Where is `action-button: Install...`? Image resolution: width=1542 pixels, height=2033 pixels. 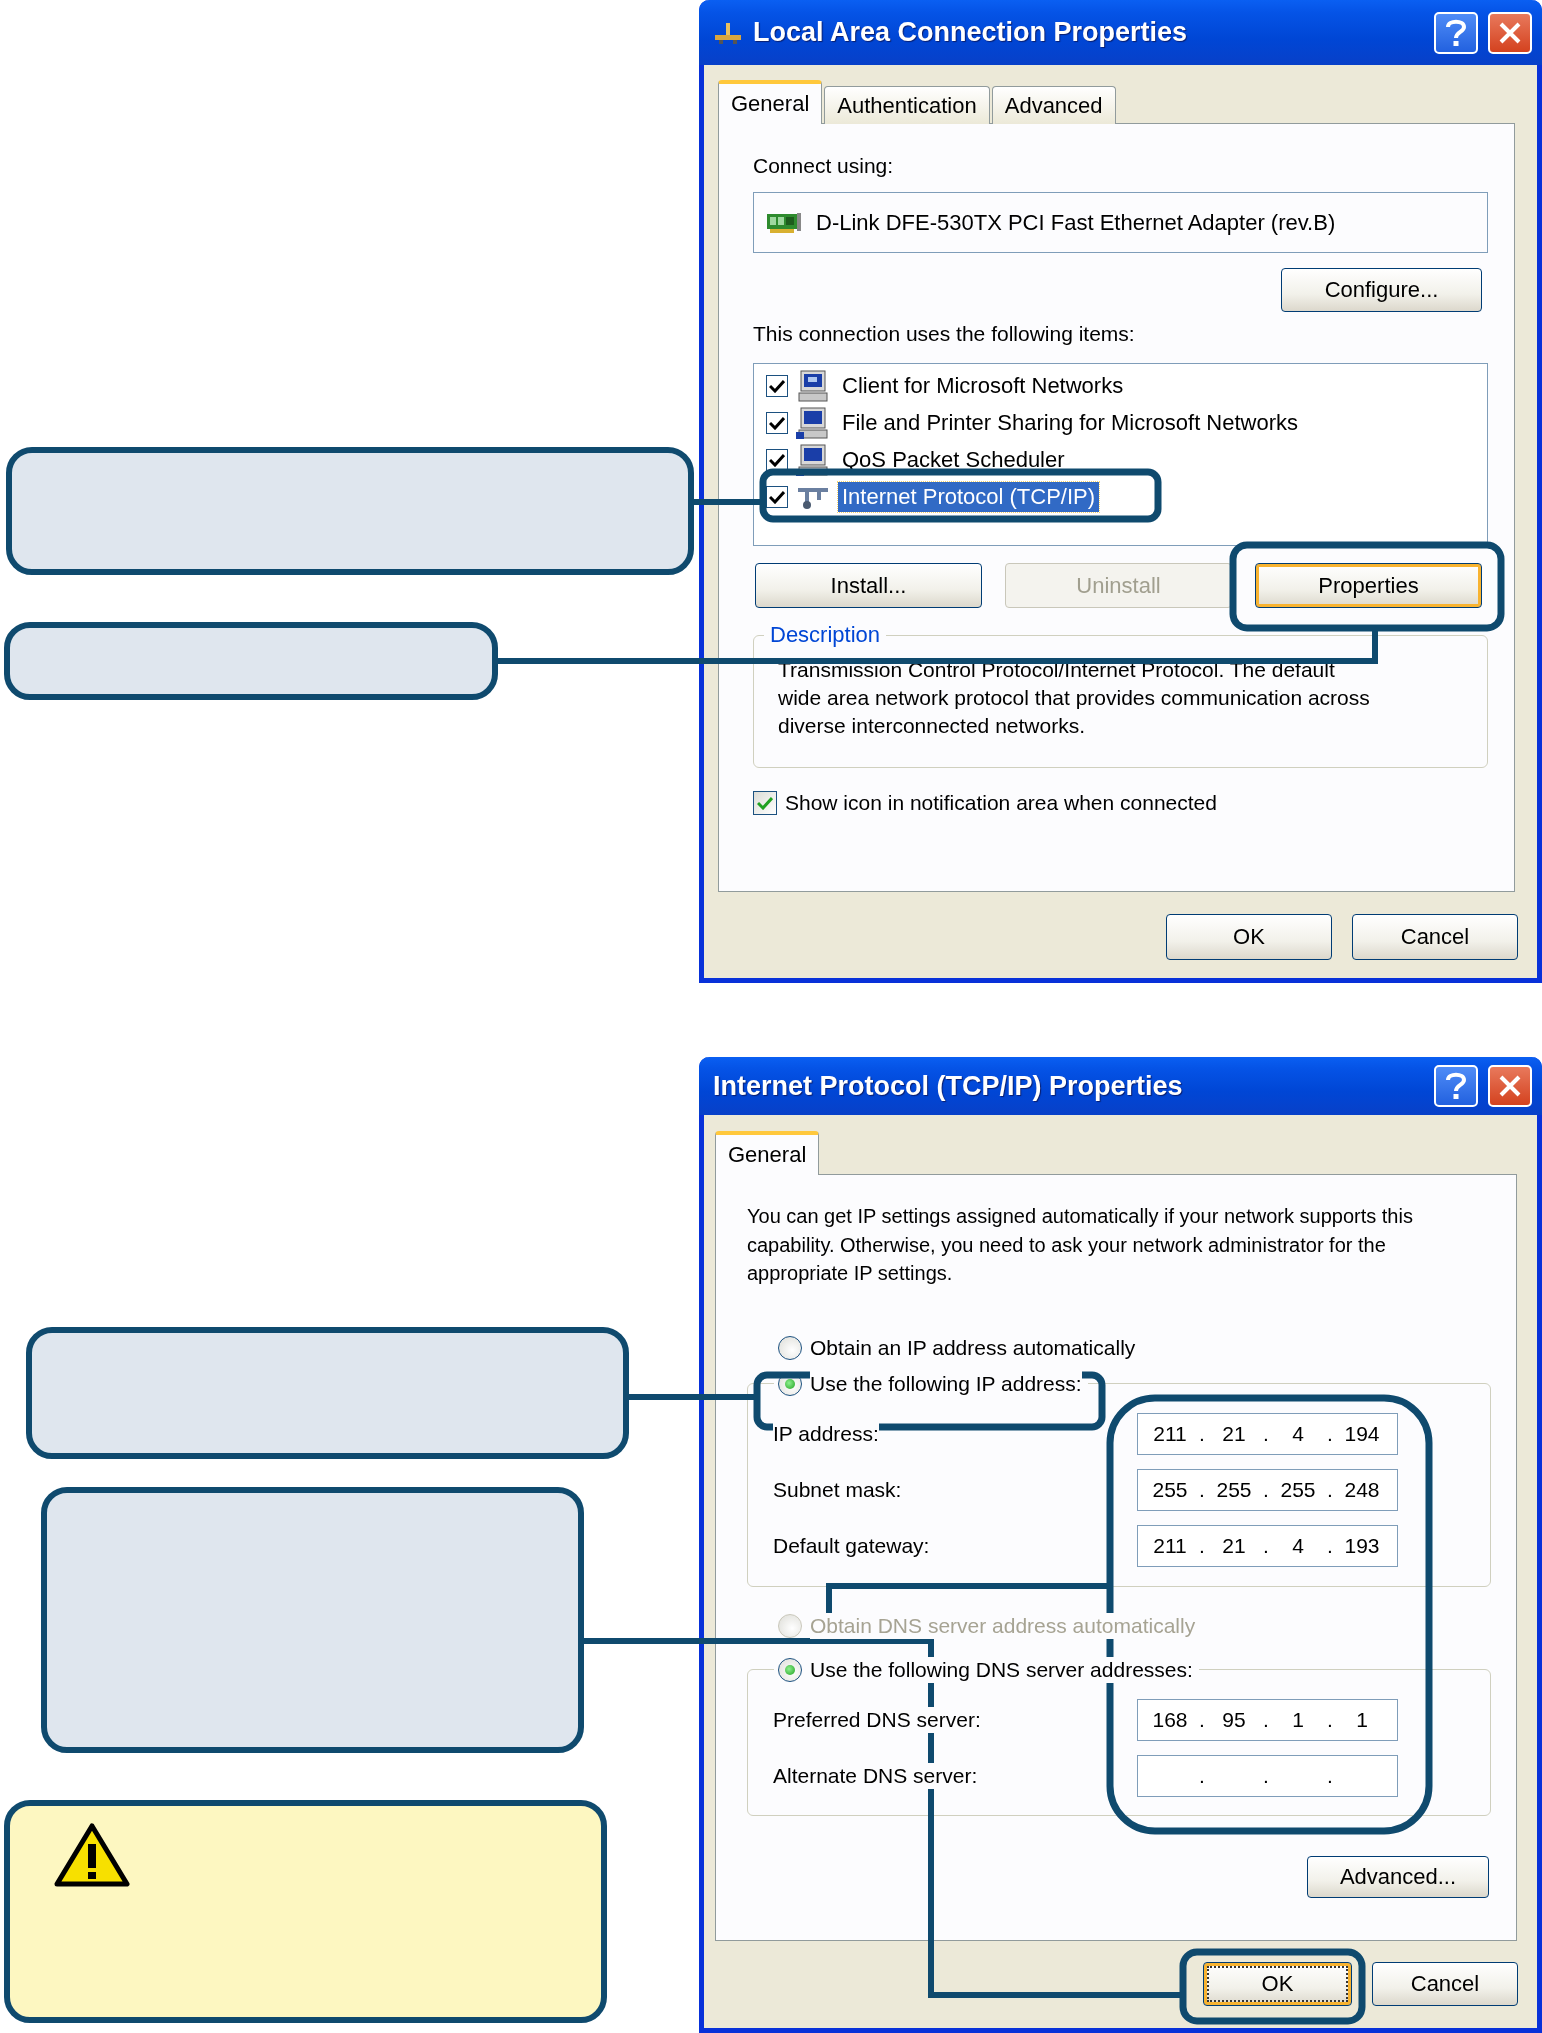
action-button: Install... is located at coordinates (868, 585).